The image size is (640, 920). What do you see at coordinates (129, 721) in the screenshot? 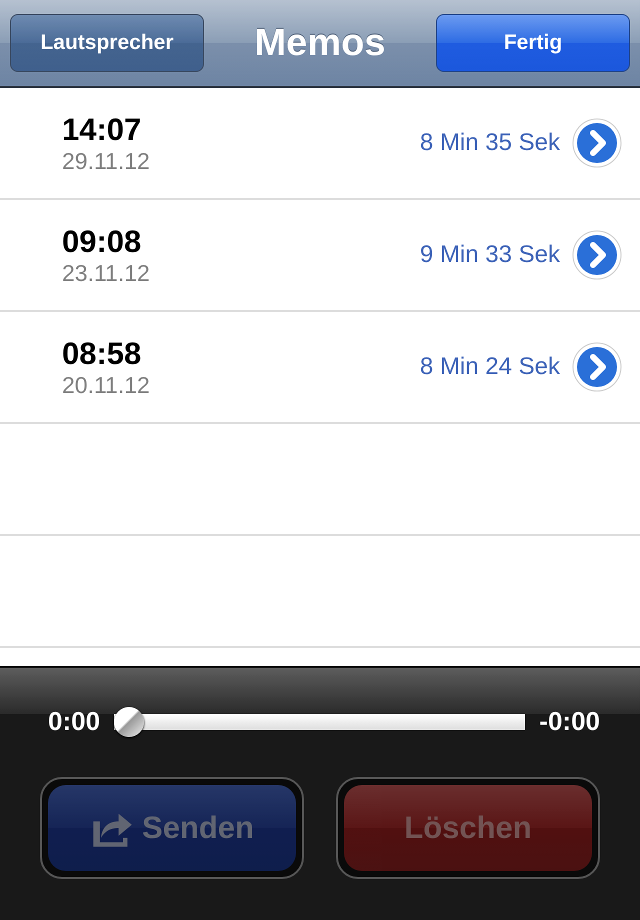
I see `slider-thumb` at bounding box center [129, 721].